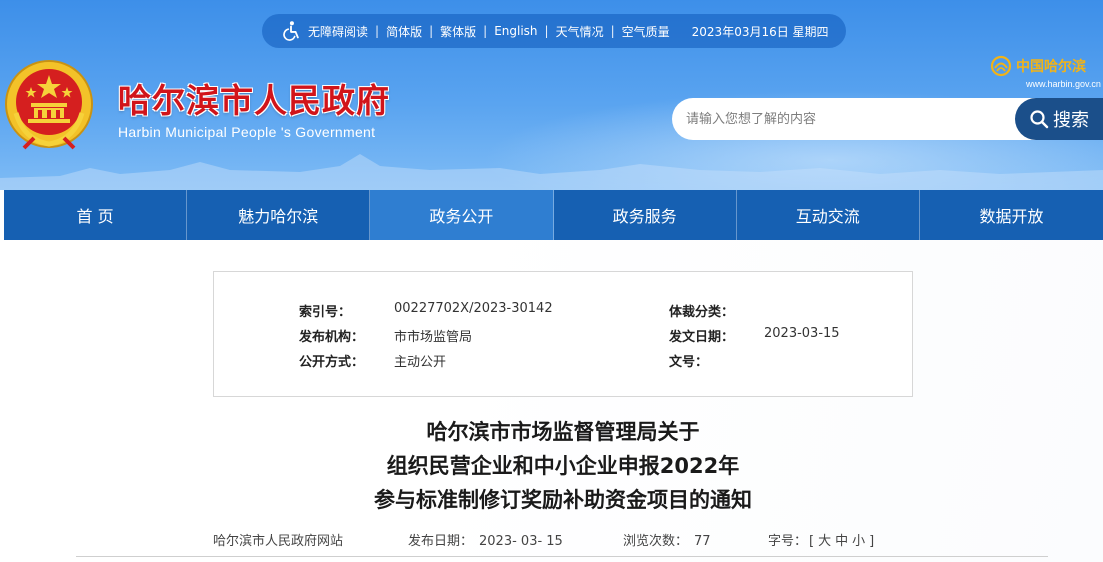 The width and height of the screenshot is (1103, 562). I want to click on publisher-label: 发布机构：, so click(332, 337).